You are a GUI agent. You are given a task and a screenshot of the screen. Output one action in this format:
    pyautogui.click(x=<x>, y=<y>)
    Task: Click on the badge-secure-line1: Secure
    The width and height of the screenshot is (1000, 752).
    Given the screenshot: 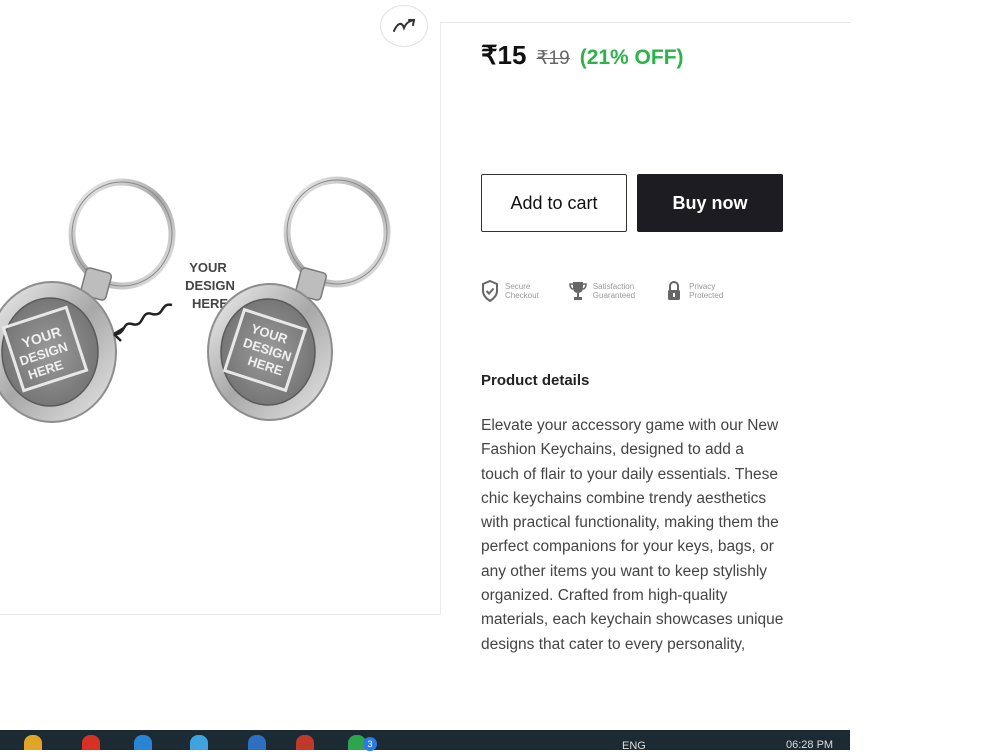 What is the action you would take?
    pyautogui.click(x=518, y=286)
    